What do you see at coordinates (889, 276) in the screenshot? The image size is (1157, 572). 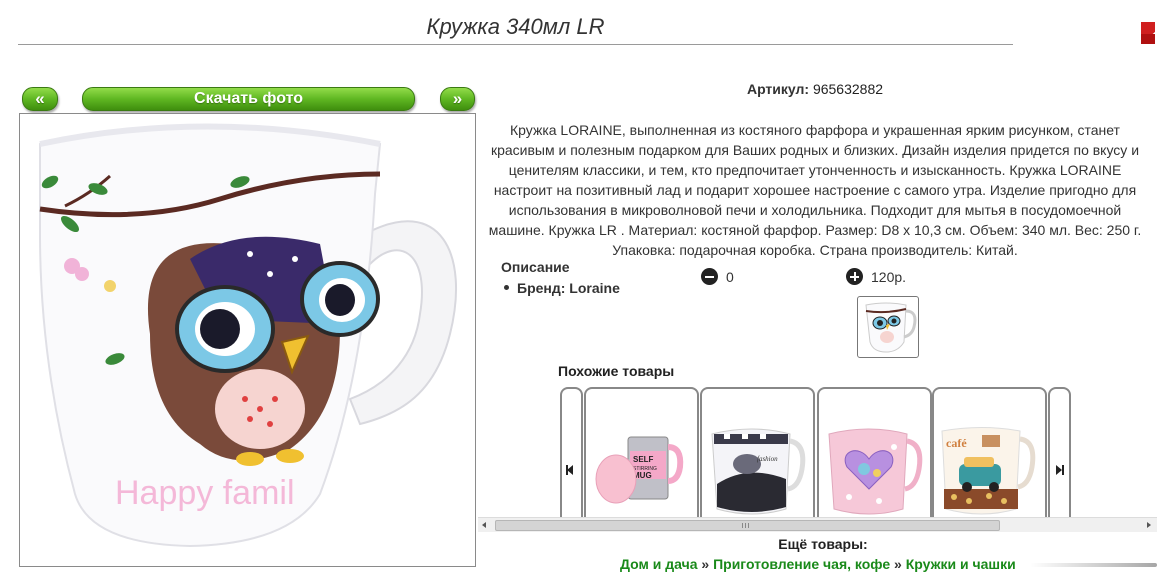 I see `price-value: 120р.` at bounding box center [889, 276].